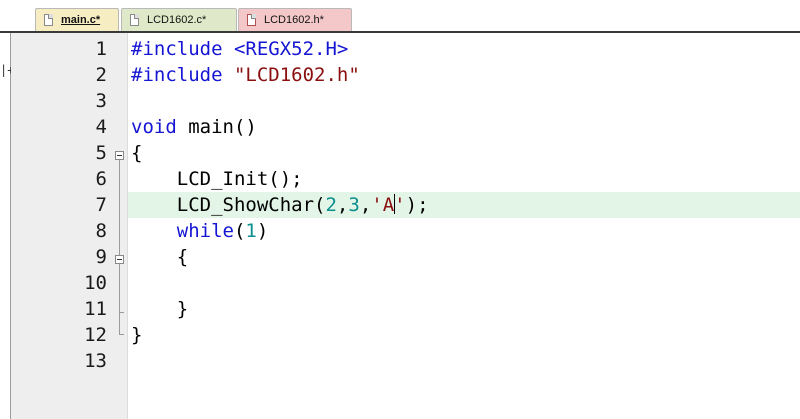 This screenshot has width=800, height=419. I want to click on tab-lcd1602-h: LCD1602.h*, so click(295, 19).